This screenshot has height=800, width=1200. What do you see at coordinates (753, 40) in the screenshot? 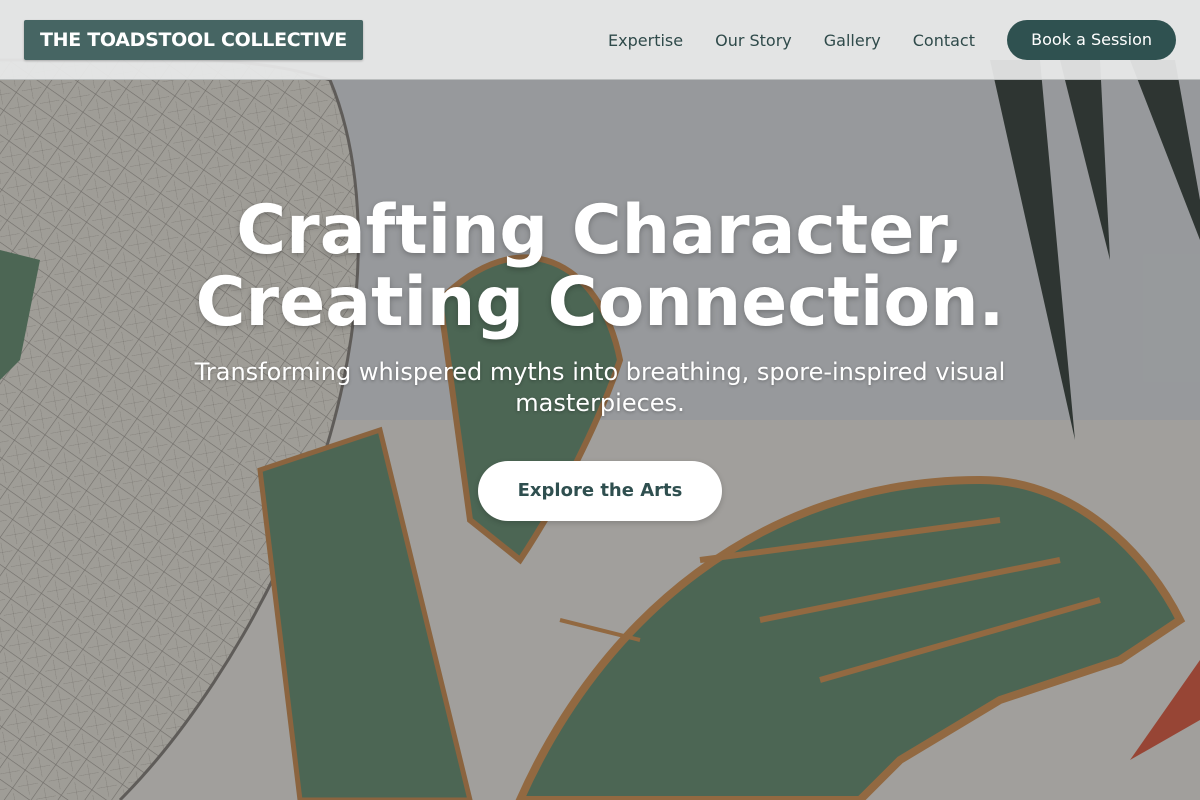
I see `nav-link-our-story: Our Story` at bounding box center [753, 40].